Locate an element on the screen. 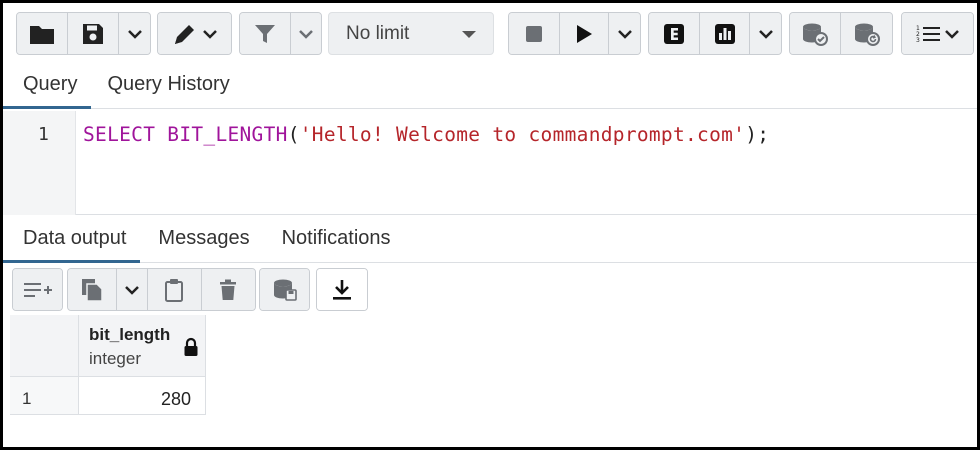  tab-notifications-label: Notifications is located at coordinates (336, 238).